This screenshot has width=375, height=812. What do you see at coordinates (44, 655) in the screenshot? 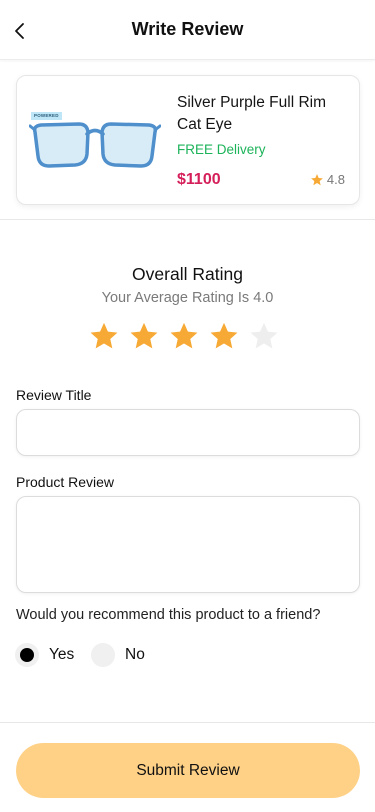
I see `recommend-yes-option: Yes` at bounding box center [44, 655].